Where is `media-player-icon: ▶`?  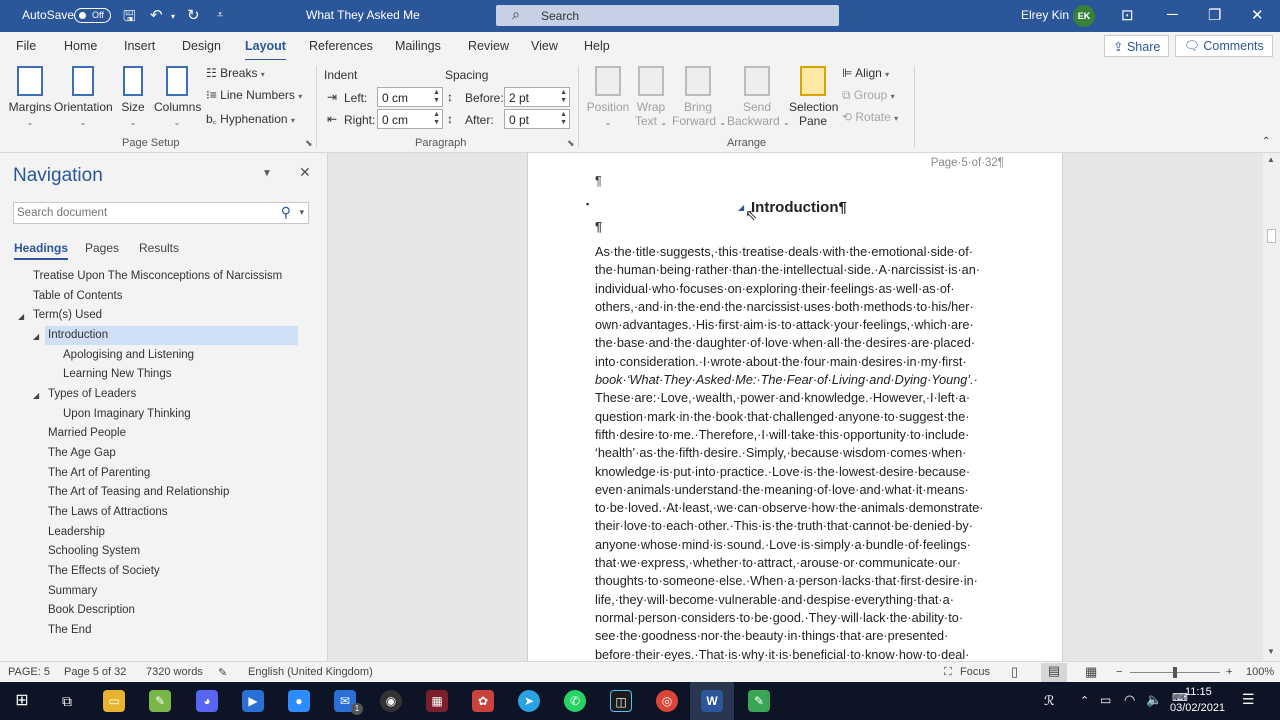
media-player-icon: ▶ is located at coordinates (253, 701).